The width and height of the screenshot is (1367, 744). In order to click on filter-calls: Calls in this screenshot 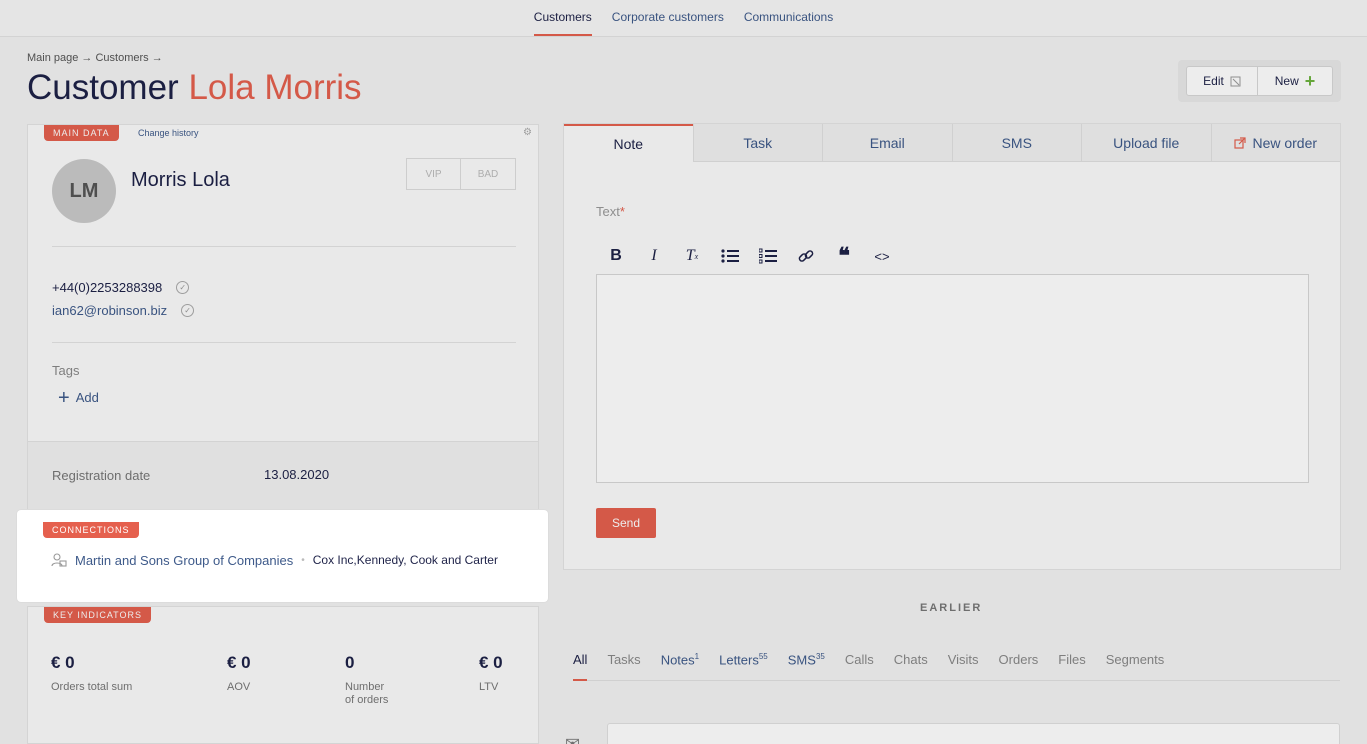, I will do `click(859, 665)`.